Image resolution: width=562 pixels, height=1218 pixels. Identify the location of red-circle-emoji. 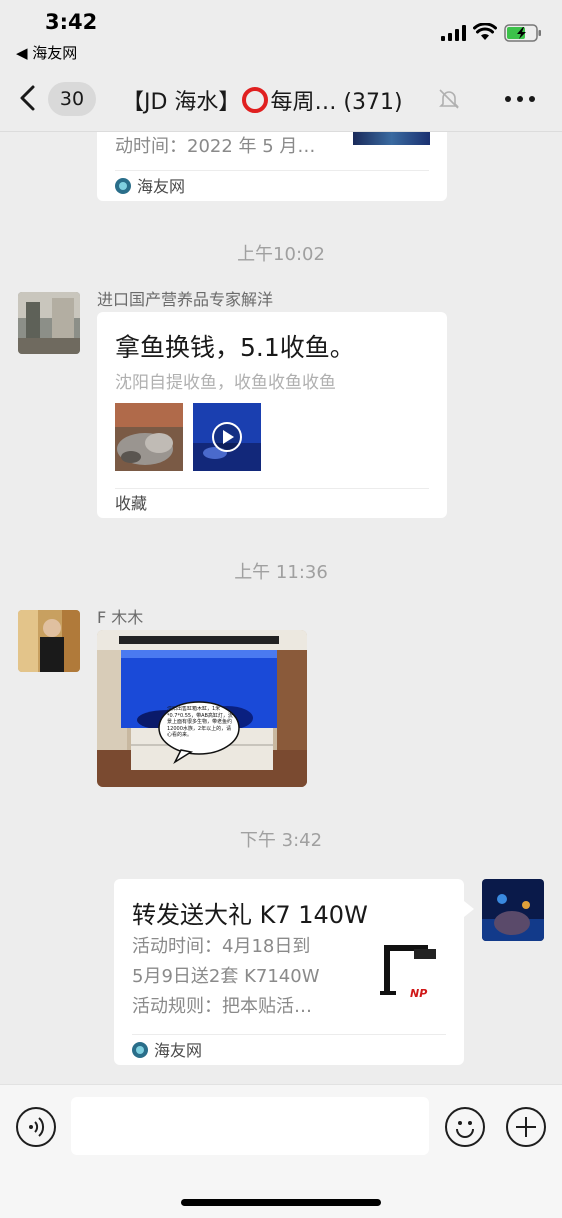
(255, 100).